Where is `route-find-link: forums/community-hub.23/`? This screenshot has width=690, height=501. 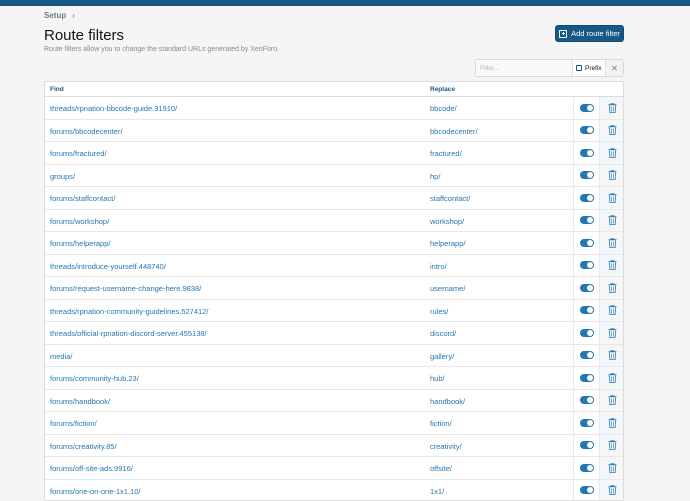
route-find-link: forums/community-hub.23/ is located at coordinates (94, 378).